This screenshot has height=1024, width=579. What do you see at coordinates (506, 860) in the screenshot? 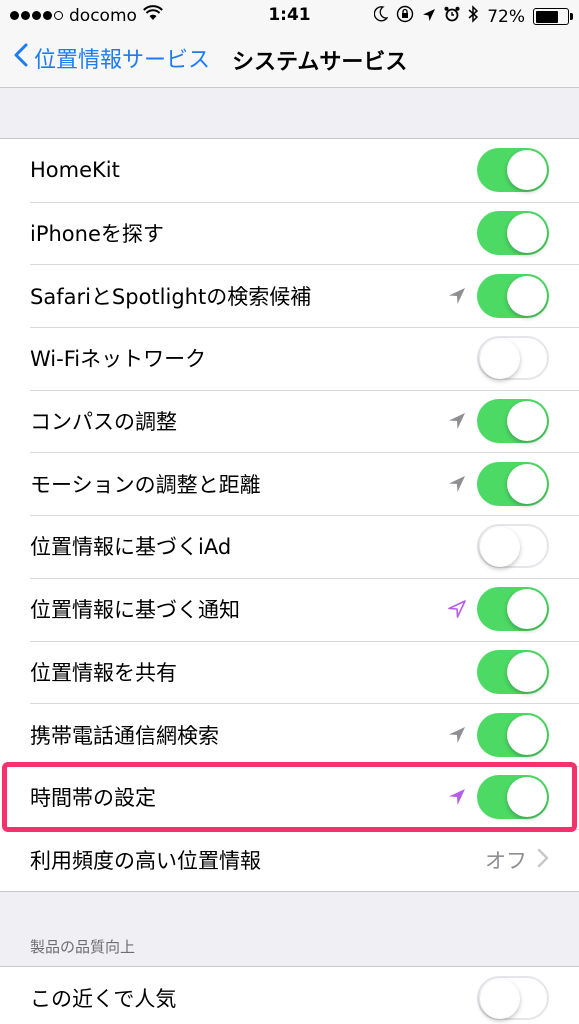
I see `row-value: オフ` at bounding box center [506, 860].